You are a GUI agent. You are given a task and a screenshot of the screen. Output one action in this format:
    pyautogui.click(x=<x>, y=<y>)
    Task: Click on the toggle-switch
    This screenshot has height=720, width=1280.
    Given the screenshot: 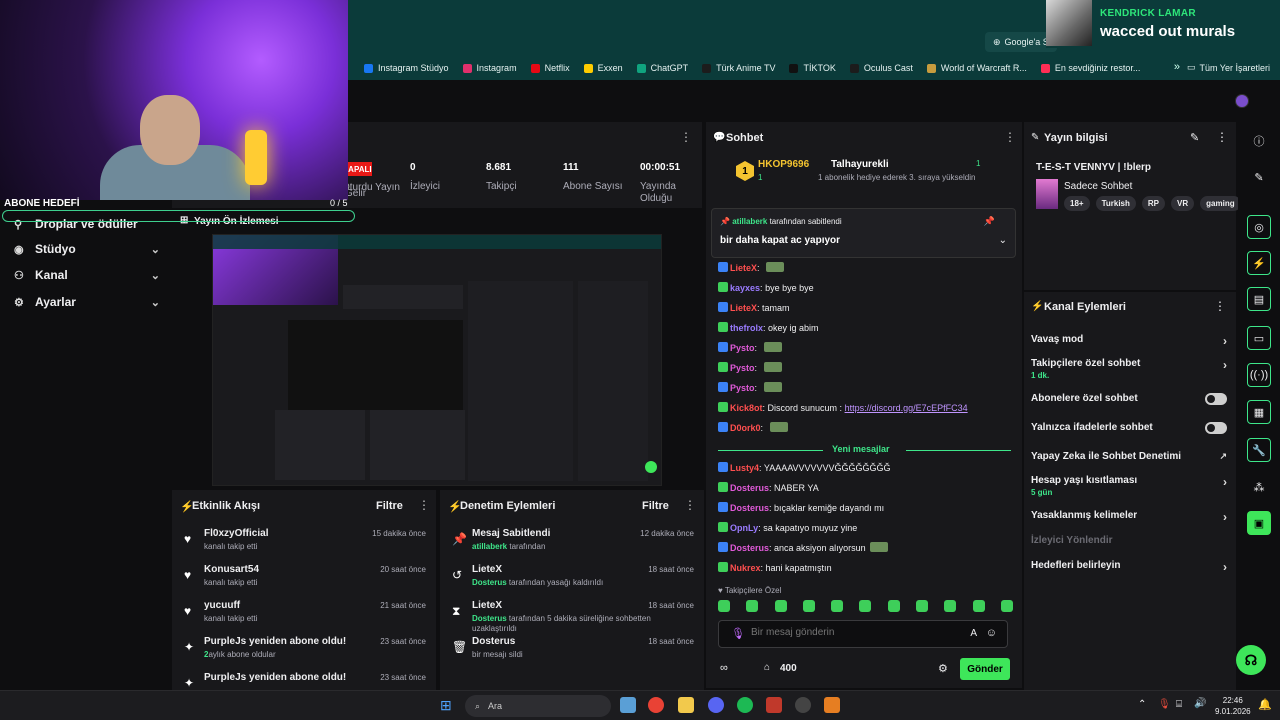 What is the action you would take?
    pyautogui.click(x=1216, y=428)
    